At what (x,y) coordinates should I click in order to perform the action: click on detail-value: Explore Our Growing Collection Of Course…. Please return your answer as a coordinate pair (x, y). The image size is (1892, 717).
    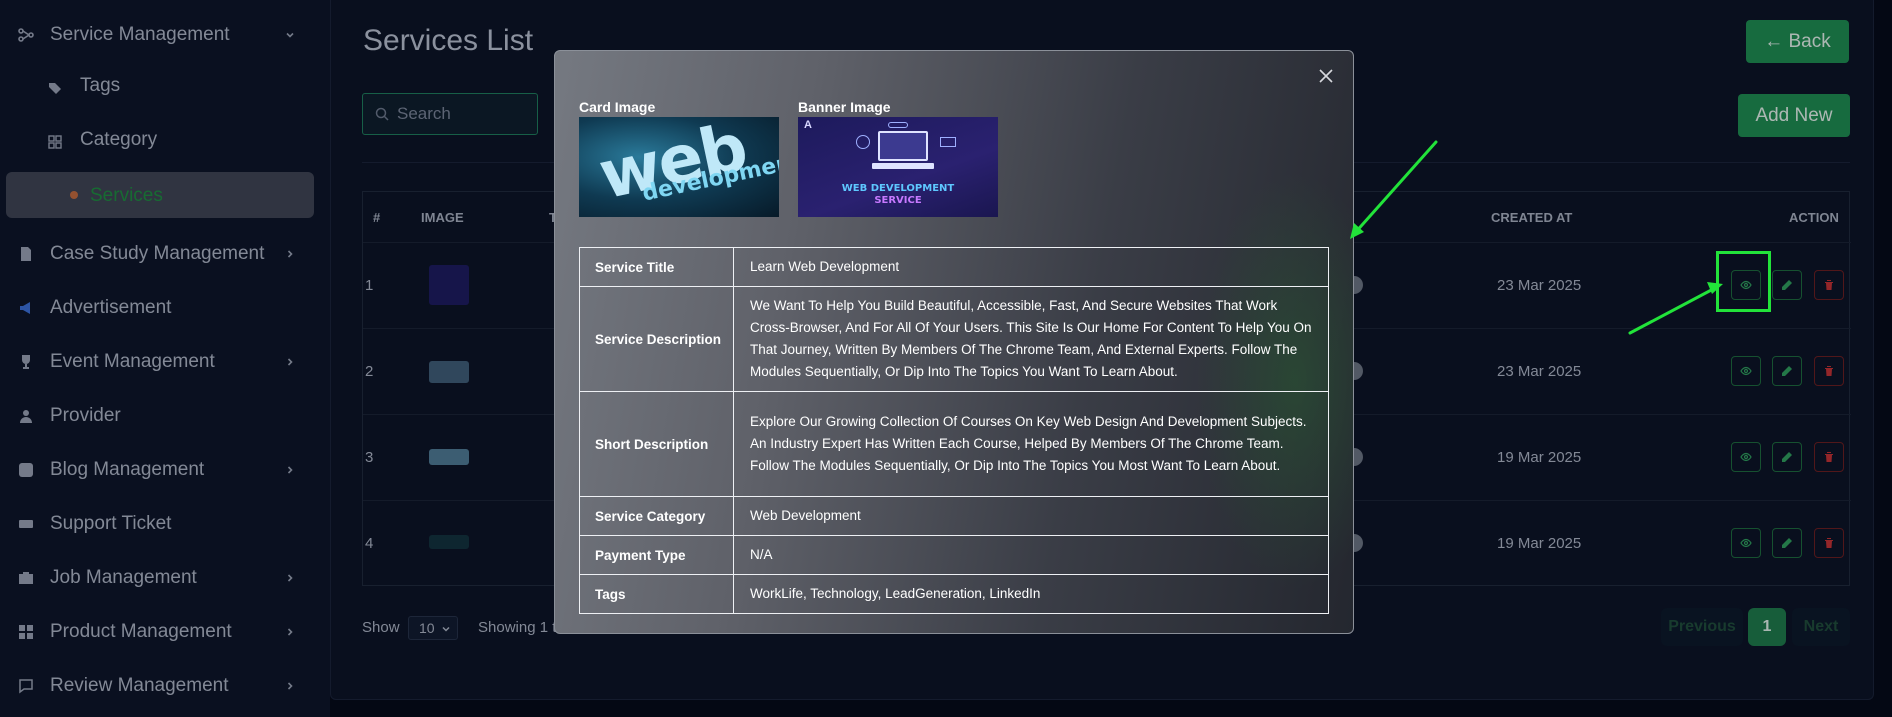
    Looking at the image, I should click on (1031, 444).